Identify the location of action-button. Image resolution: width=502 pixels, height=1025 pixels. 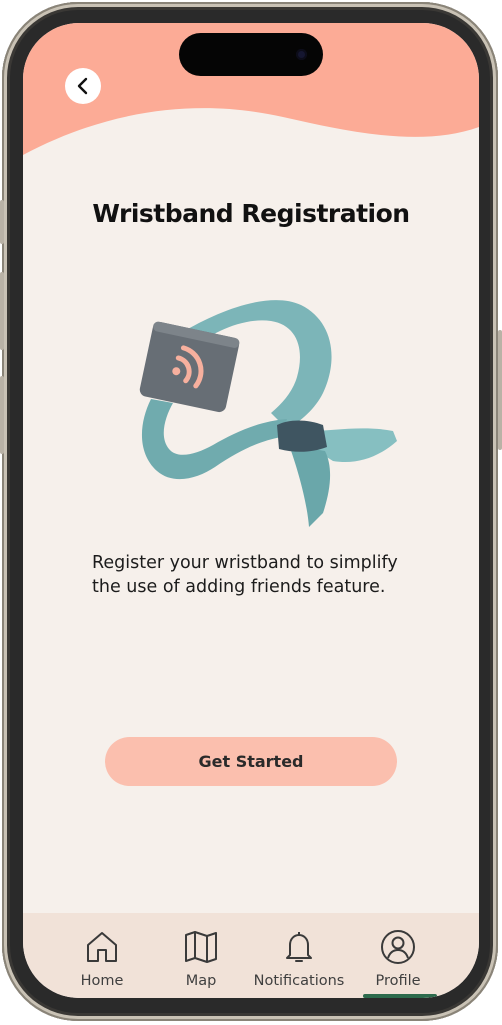
(2, 222).